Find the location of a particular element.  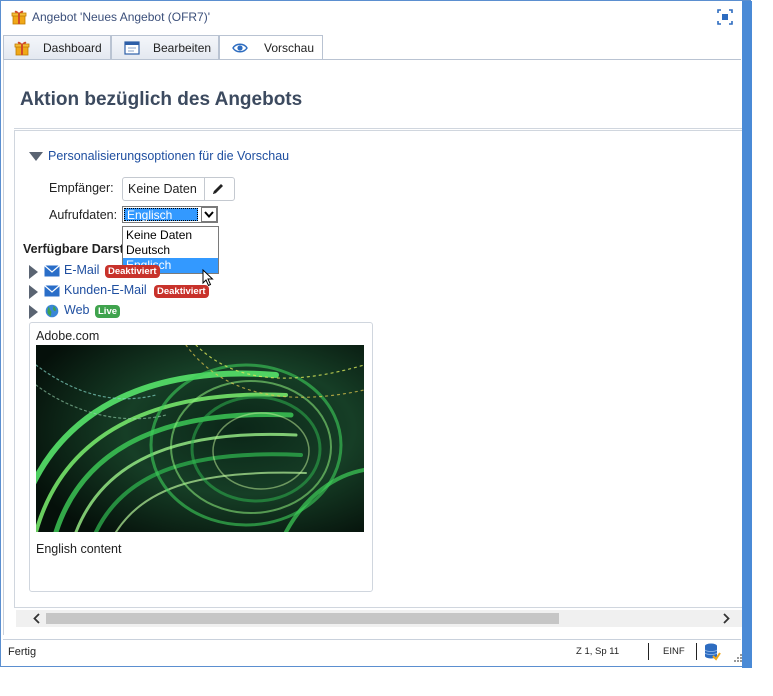

pencil-icon is located at coordinates (218, 189).